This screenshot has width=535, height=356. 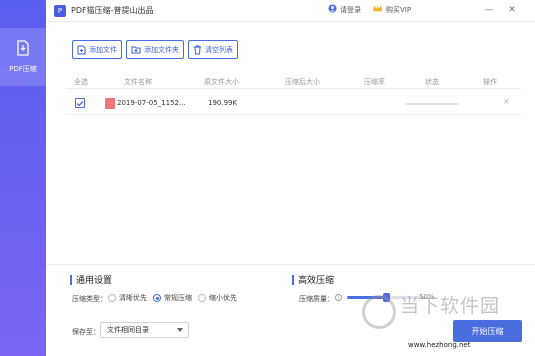 I want to click on toolbar: 添加文件 添加文件夹 清空列表, so click(x=155, y=49).